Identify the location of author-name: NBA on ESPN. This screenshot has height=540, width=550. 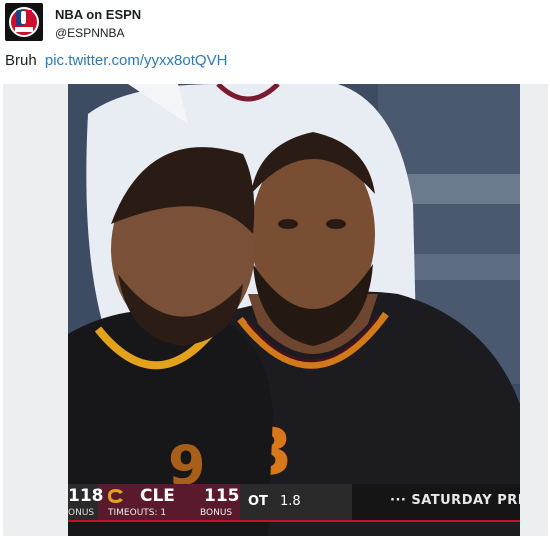
(98, 14).